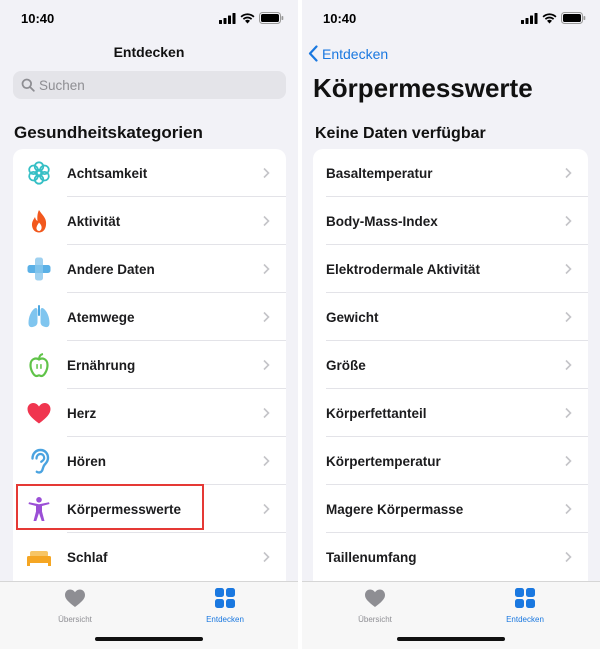 This screenshot has height=649, width=600. I want to click on back-label: Entdecken, so click(355, 53).